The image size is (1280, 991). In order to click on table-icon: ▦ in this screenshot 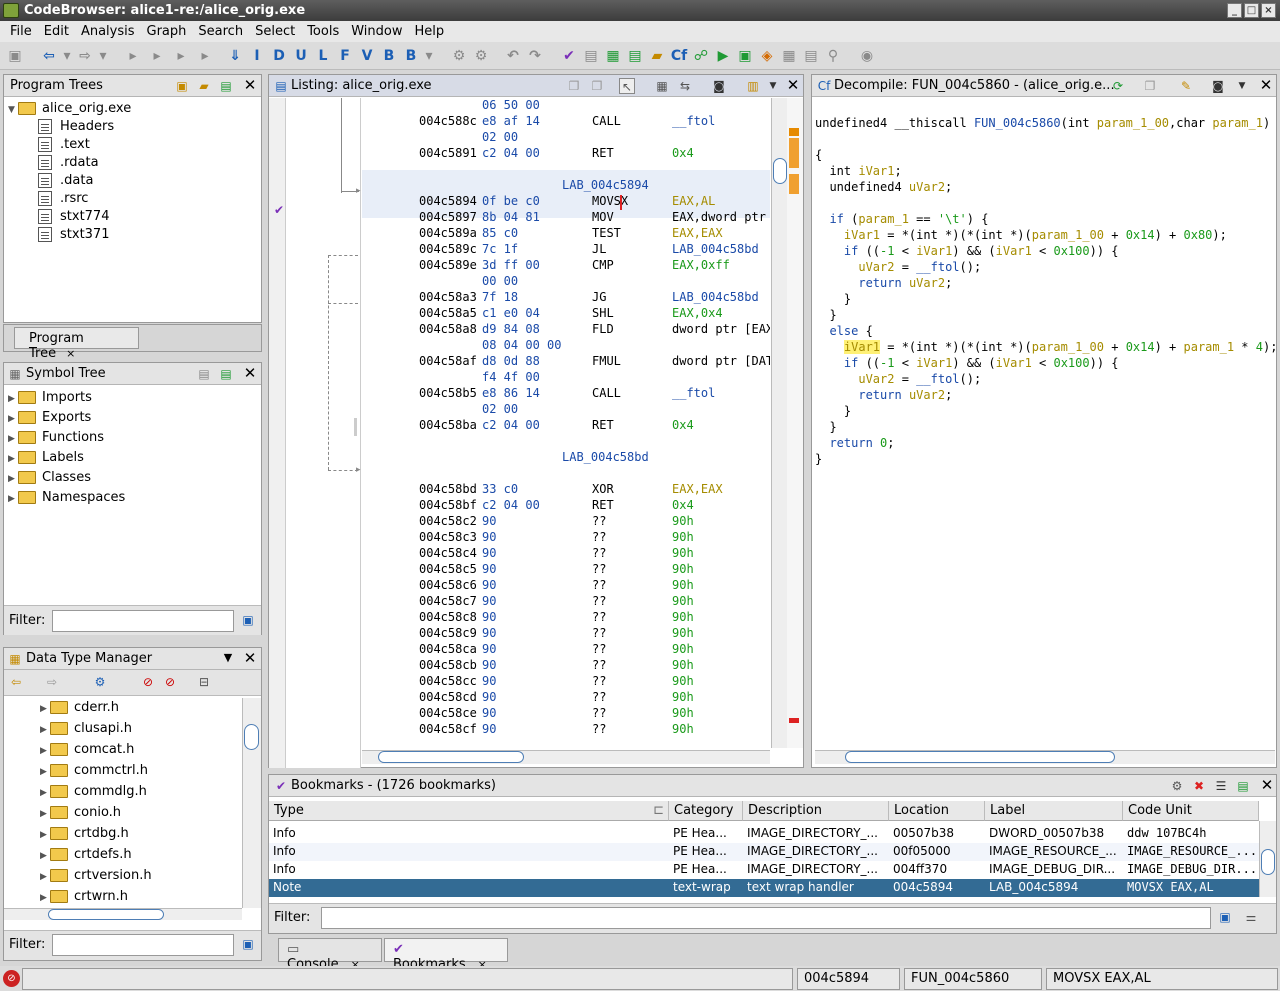, I will do `click(789, 56)`.